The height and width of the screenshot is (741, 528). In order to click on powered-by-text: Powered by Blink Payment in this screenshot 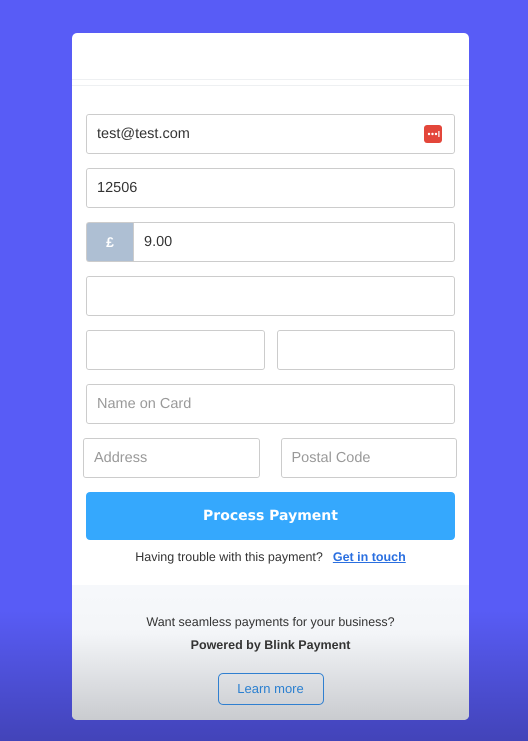, I will do `click(271, 645)`.